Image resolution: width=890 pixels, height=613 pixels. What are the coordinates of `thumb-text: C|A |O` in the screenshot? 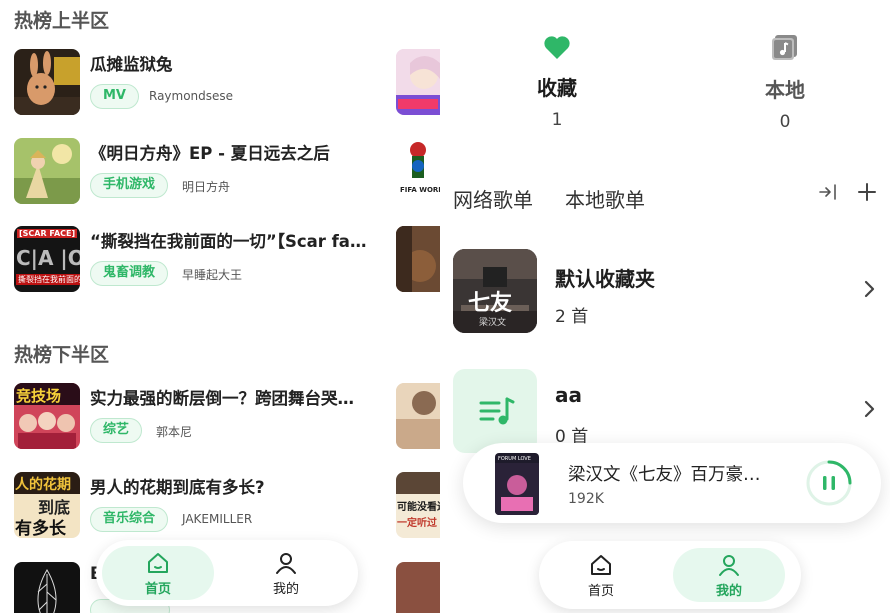 It's located at (48, 258).